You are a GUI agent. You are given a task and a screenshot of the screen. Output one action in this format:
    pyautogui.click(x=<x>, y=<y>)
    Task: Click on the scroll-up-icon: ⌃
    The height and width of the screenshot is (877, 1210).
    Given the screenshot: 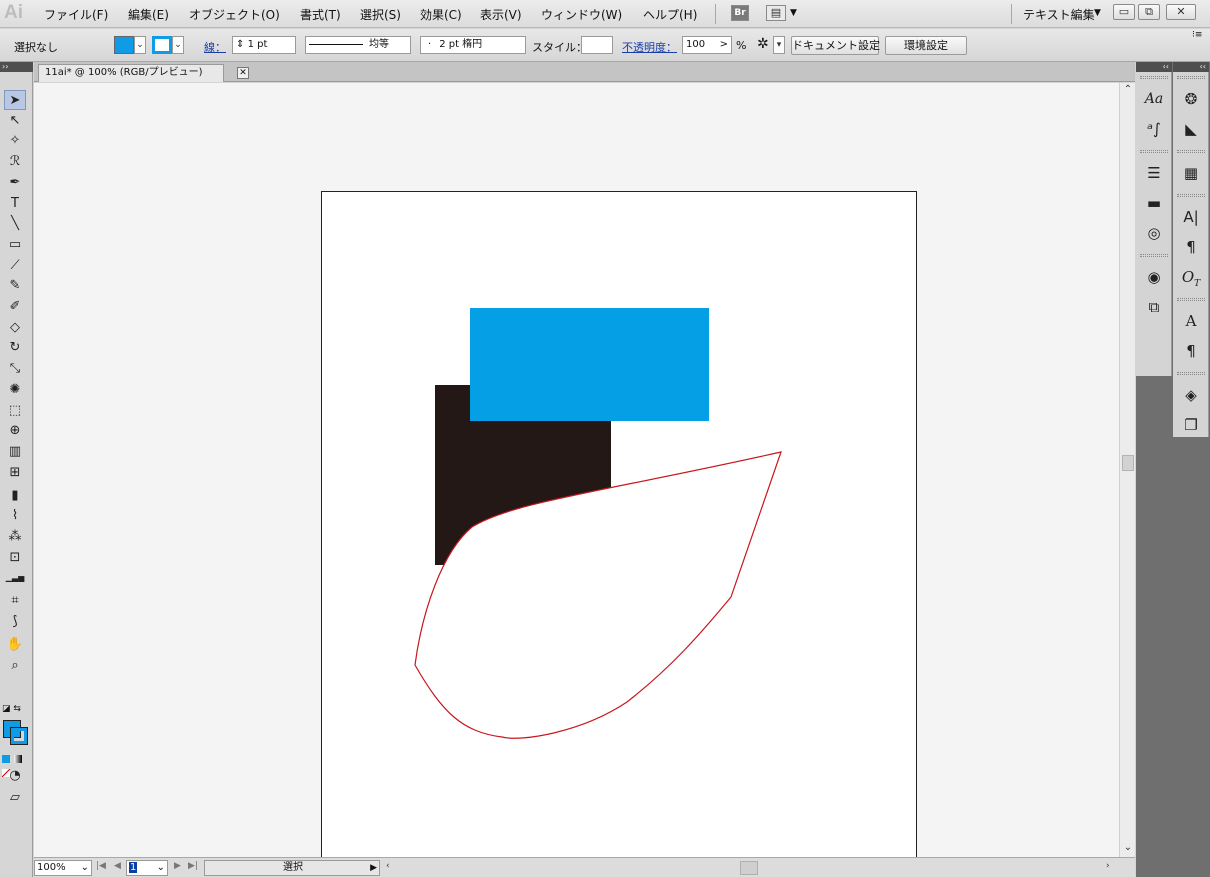 What is the action you would take?
    pyautogui.click(x=1128, y=90)
    